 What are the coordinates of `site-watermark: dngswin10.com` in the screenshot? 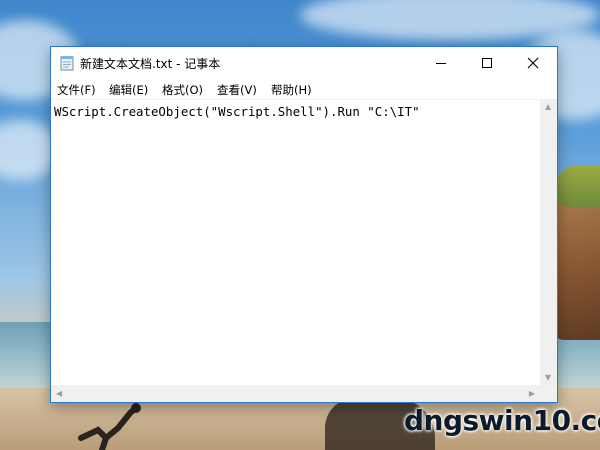 It's located at (500, 425).